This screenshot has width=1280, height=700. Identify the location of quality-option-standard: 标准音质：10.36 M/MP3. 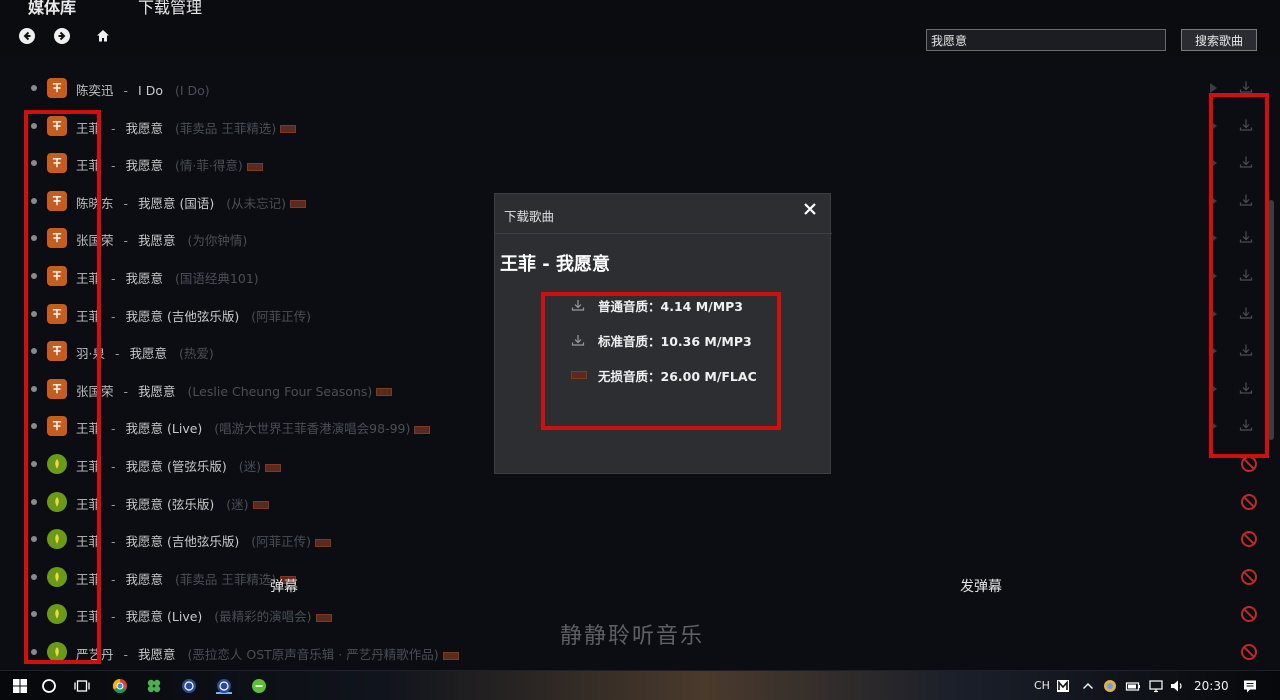
(691, 340).